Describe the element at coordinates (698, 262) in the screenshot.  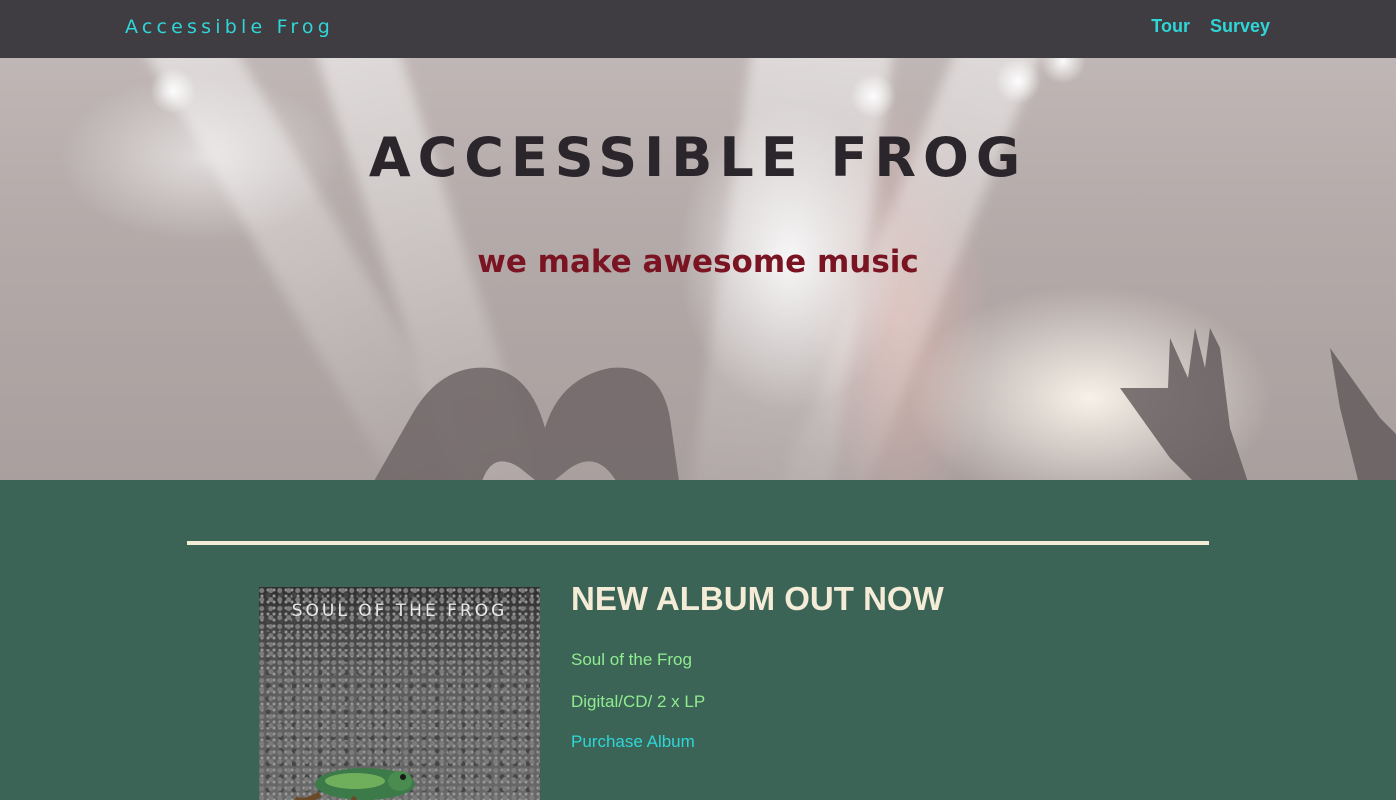
I see `hero-subtitle: we make awesome music` at that location.